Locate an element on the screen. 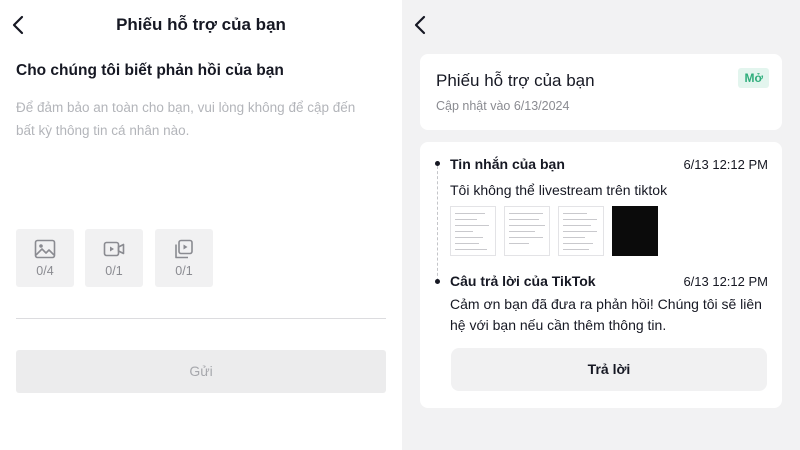 Image resolution: width=800 pixels, height=450 pixels. image-icon is located at coordinates (45, 249).